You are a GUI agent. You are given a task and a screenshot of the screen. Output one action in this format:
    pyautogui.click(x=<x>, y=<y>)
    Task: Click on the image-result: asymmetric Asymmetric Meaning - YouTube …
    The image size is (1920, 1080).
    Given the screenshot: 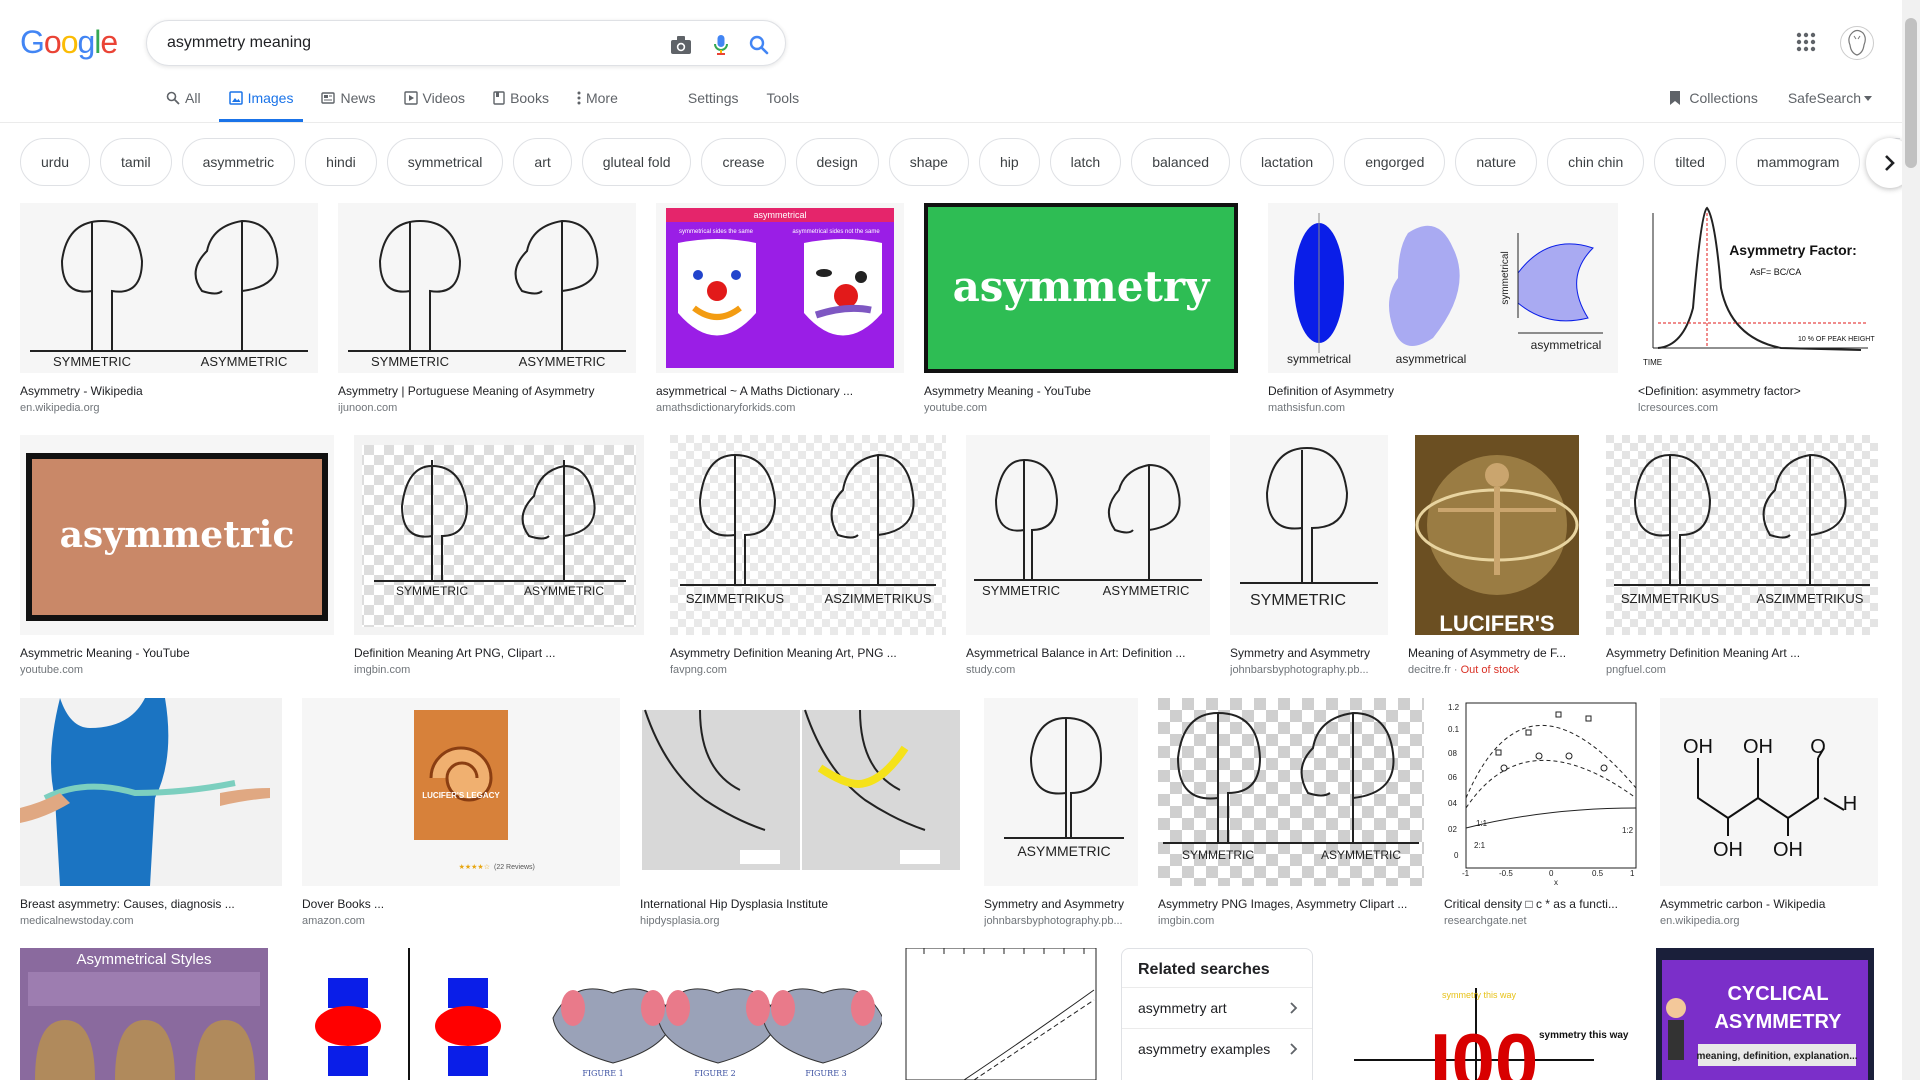 What is the action you would take?
    pyautogui.click(x=177, y=556)
    